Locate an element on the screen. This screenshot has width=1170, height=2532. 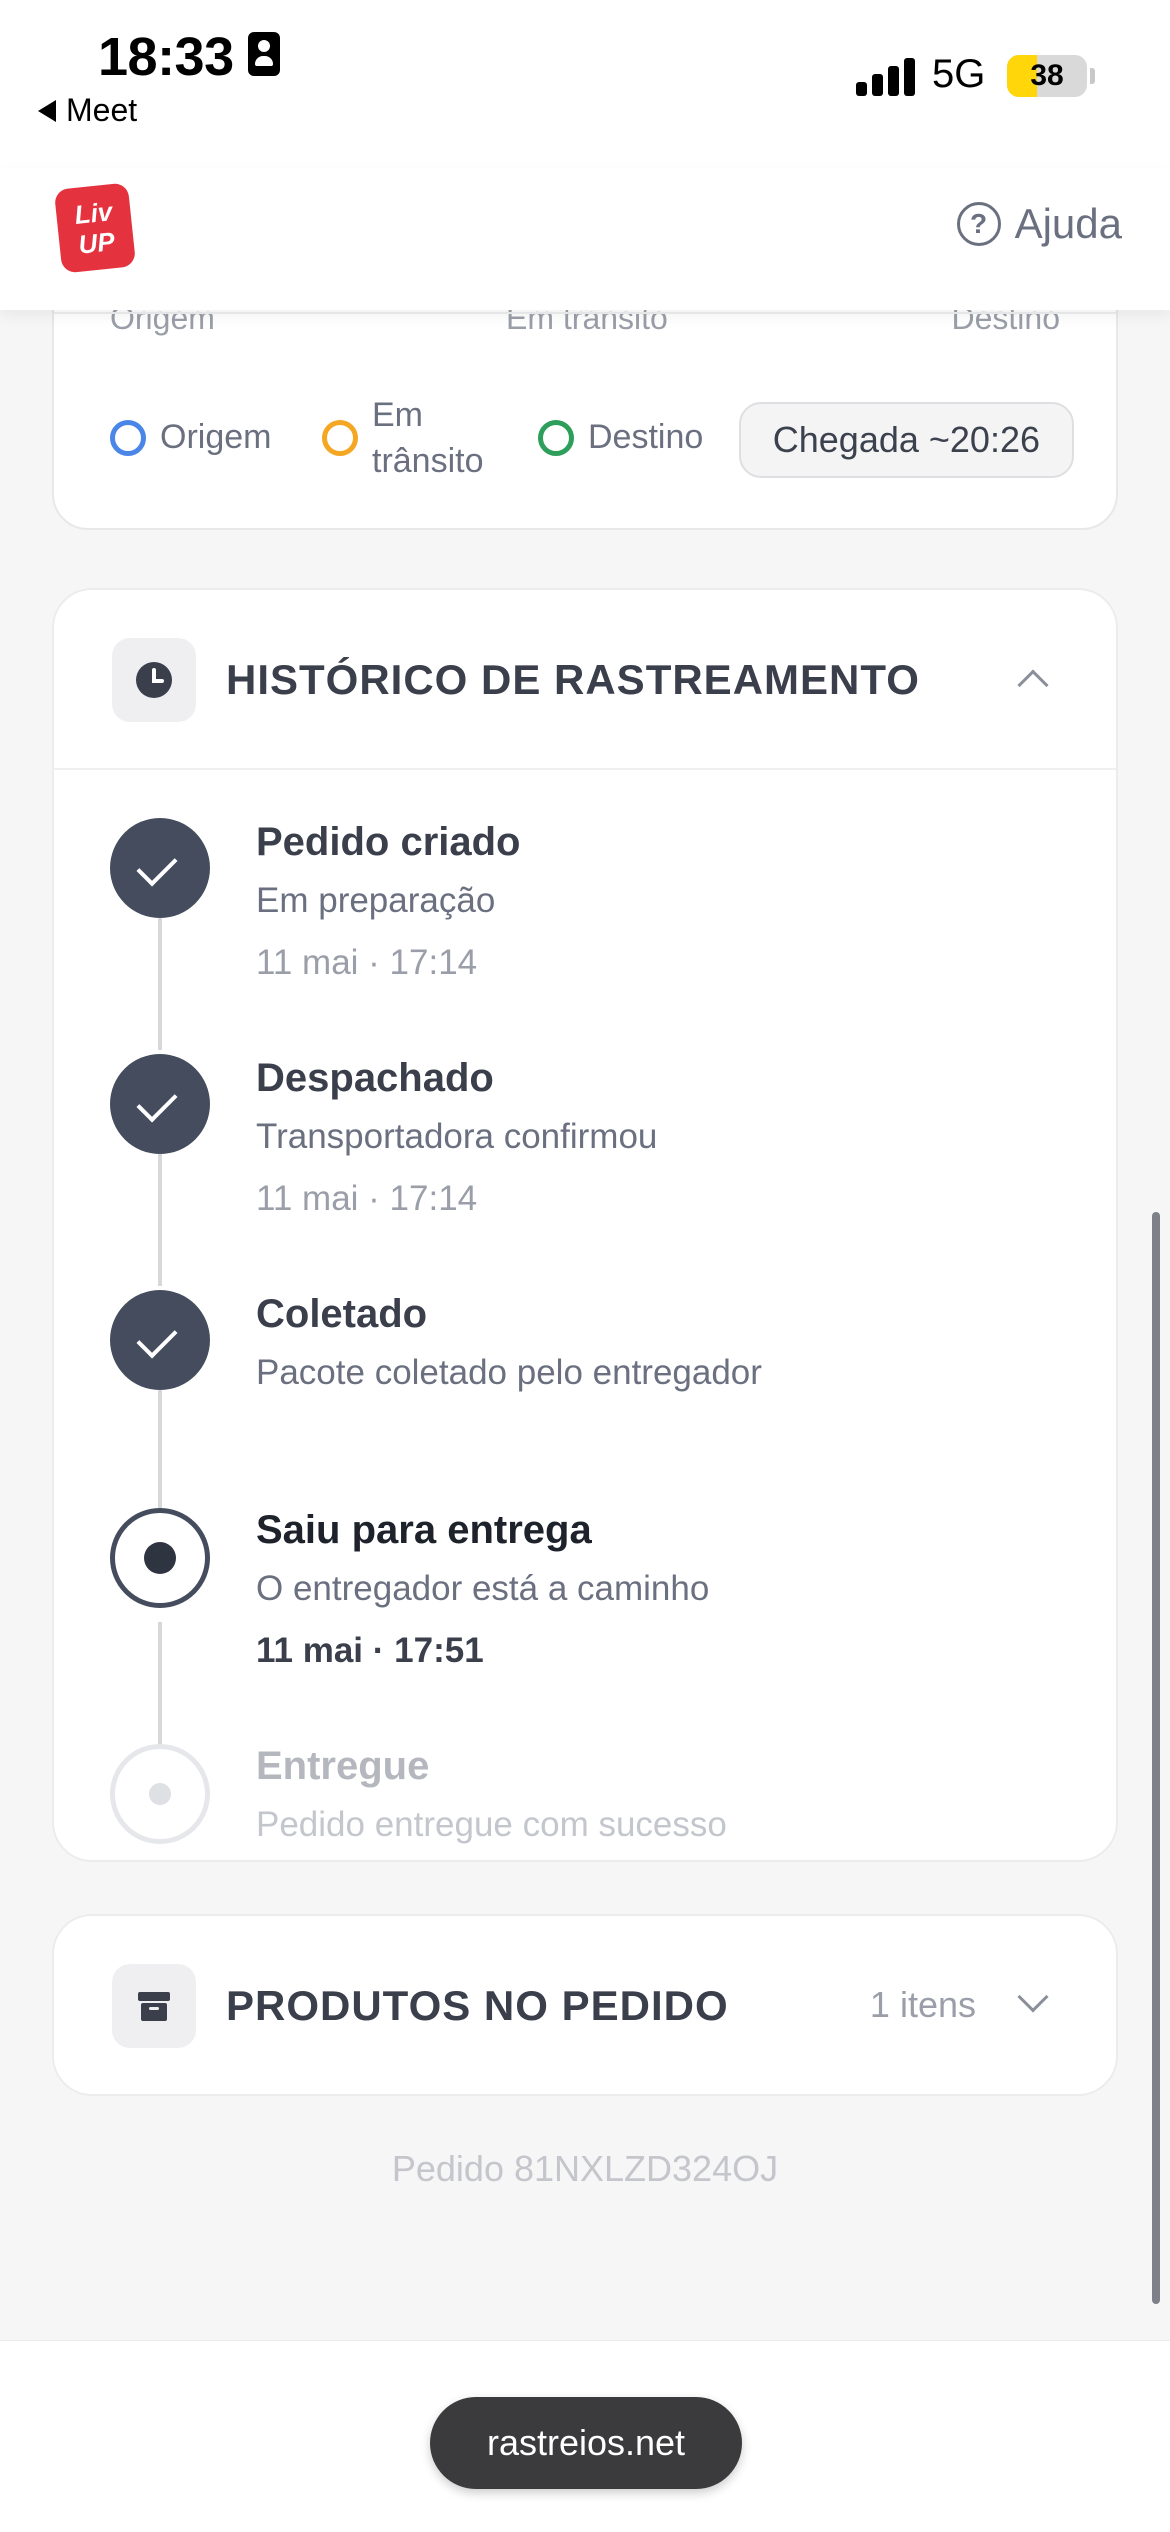
status-time: 18:33 is located at coordinates (166, 57).